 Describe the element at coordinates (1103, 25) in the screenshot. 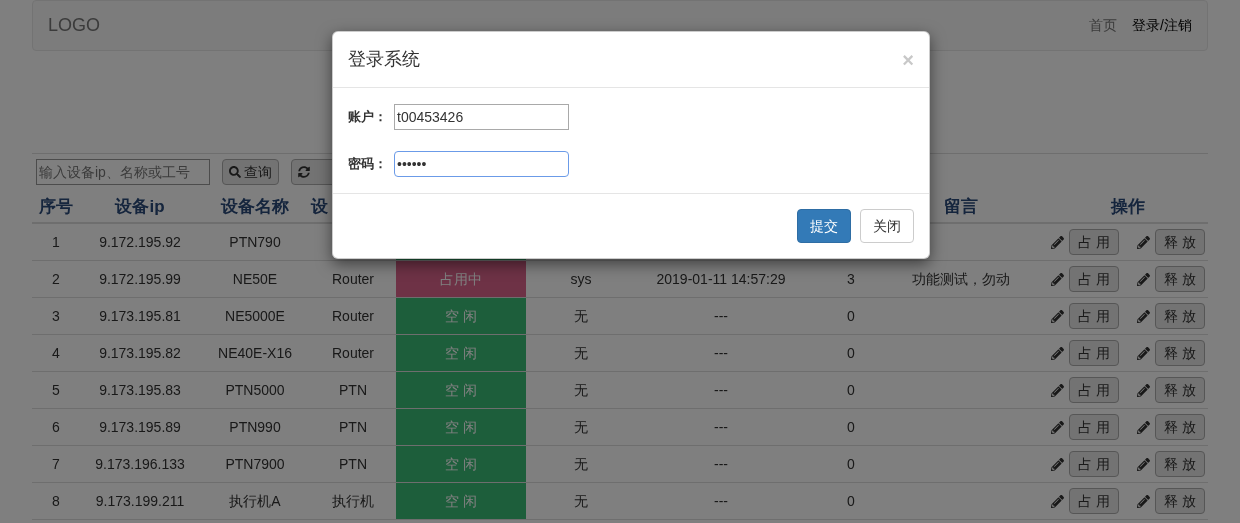

I see `nav-link: 首页` at that location.